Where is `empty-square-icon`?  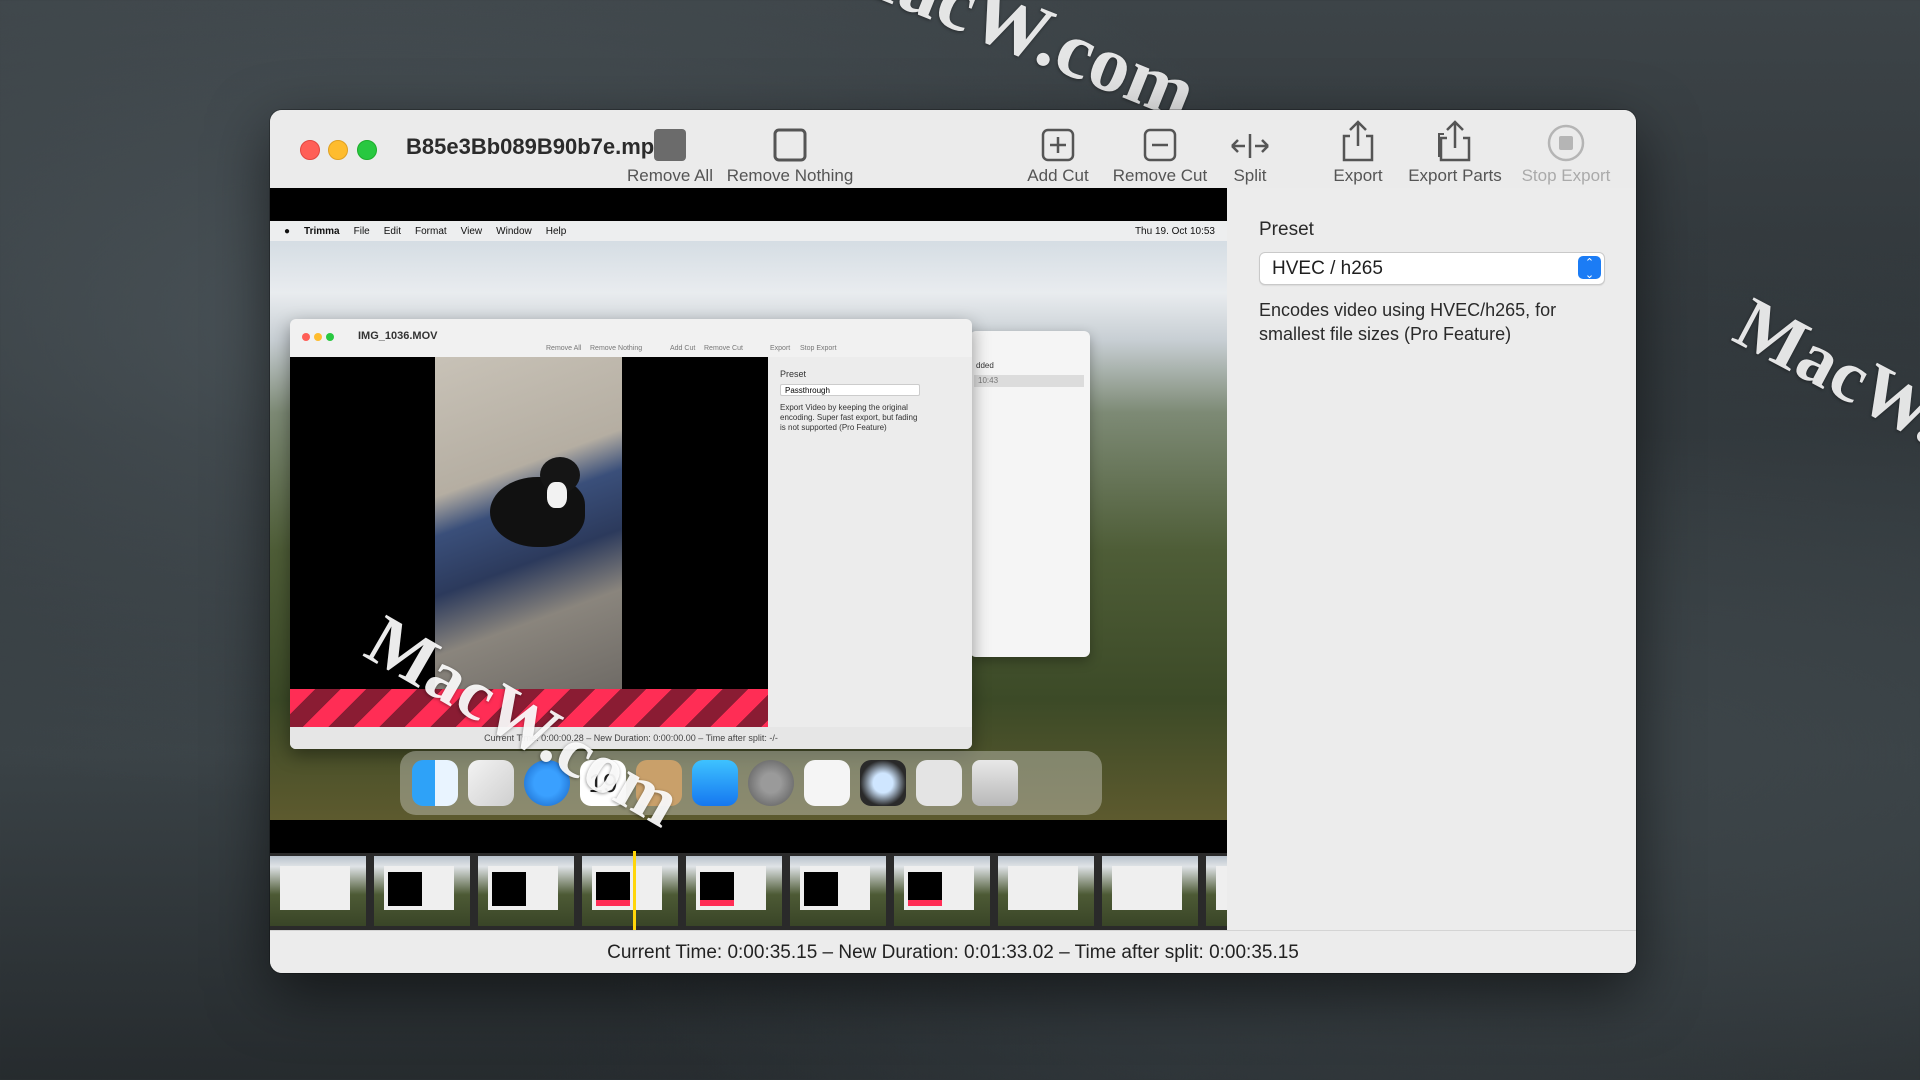 empty-square-icon is located at coordinates (790, 145).